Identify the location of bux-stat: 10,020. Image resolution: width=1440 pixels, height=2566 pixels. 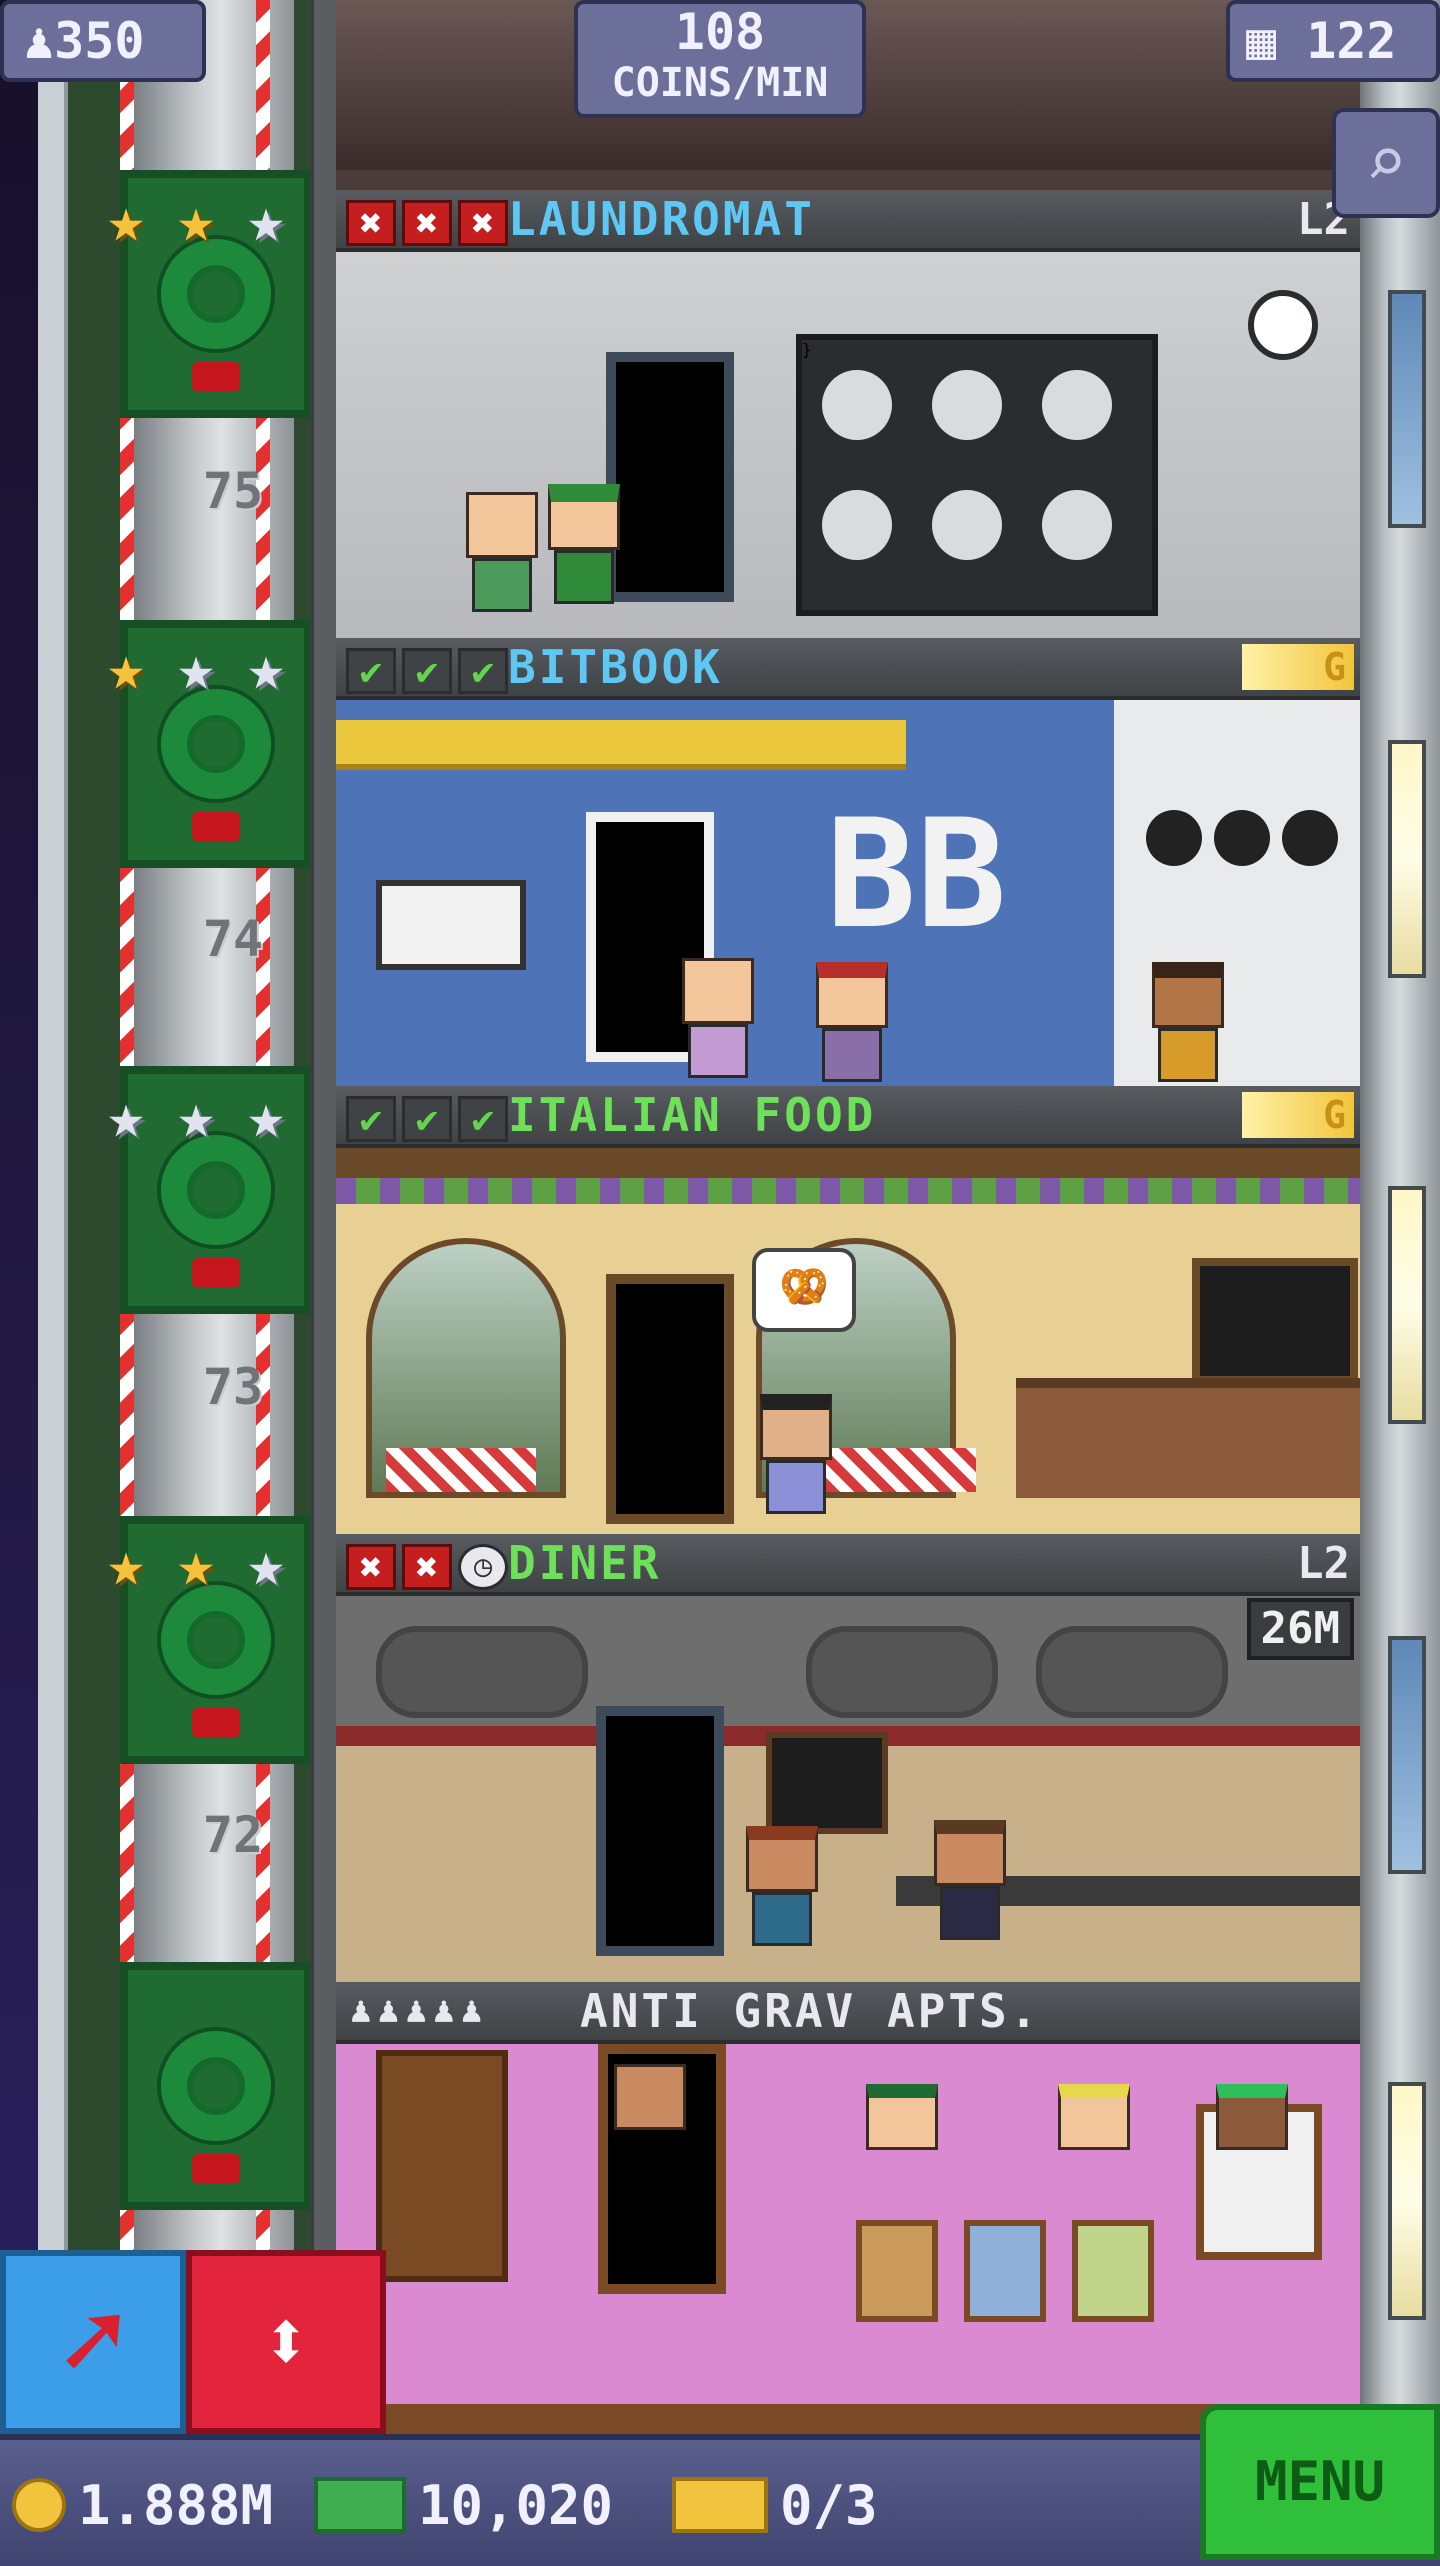
(463, 2505).